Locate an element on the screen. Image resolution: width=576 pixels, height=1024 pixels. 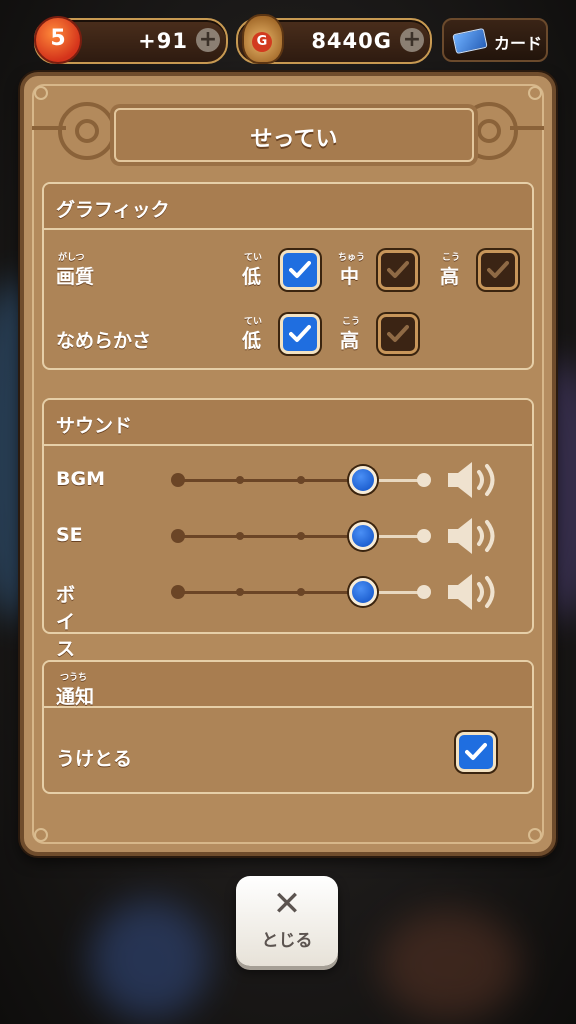
left-ornament-icon is located at coordinates (87, 131).